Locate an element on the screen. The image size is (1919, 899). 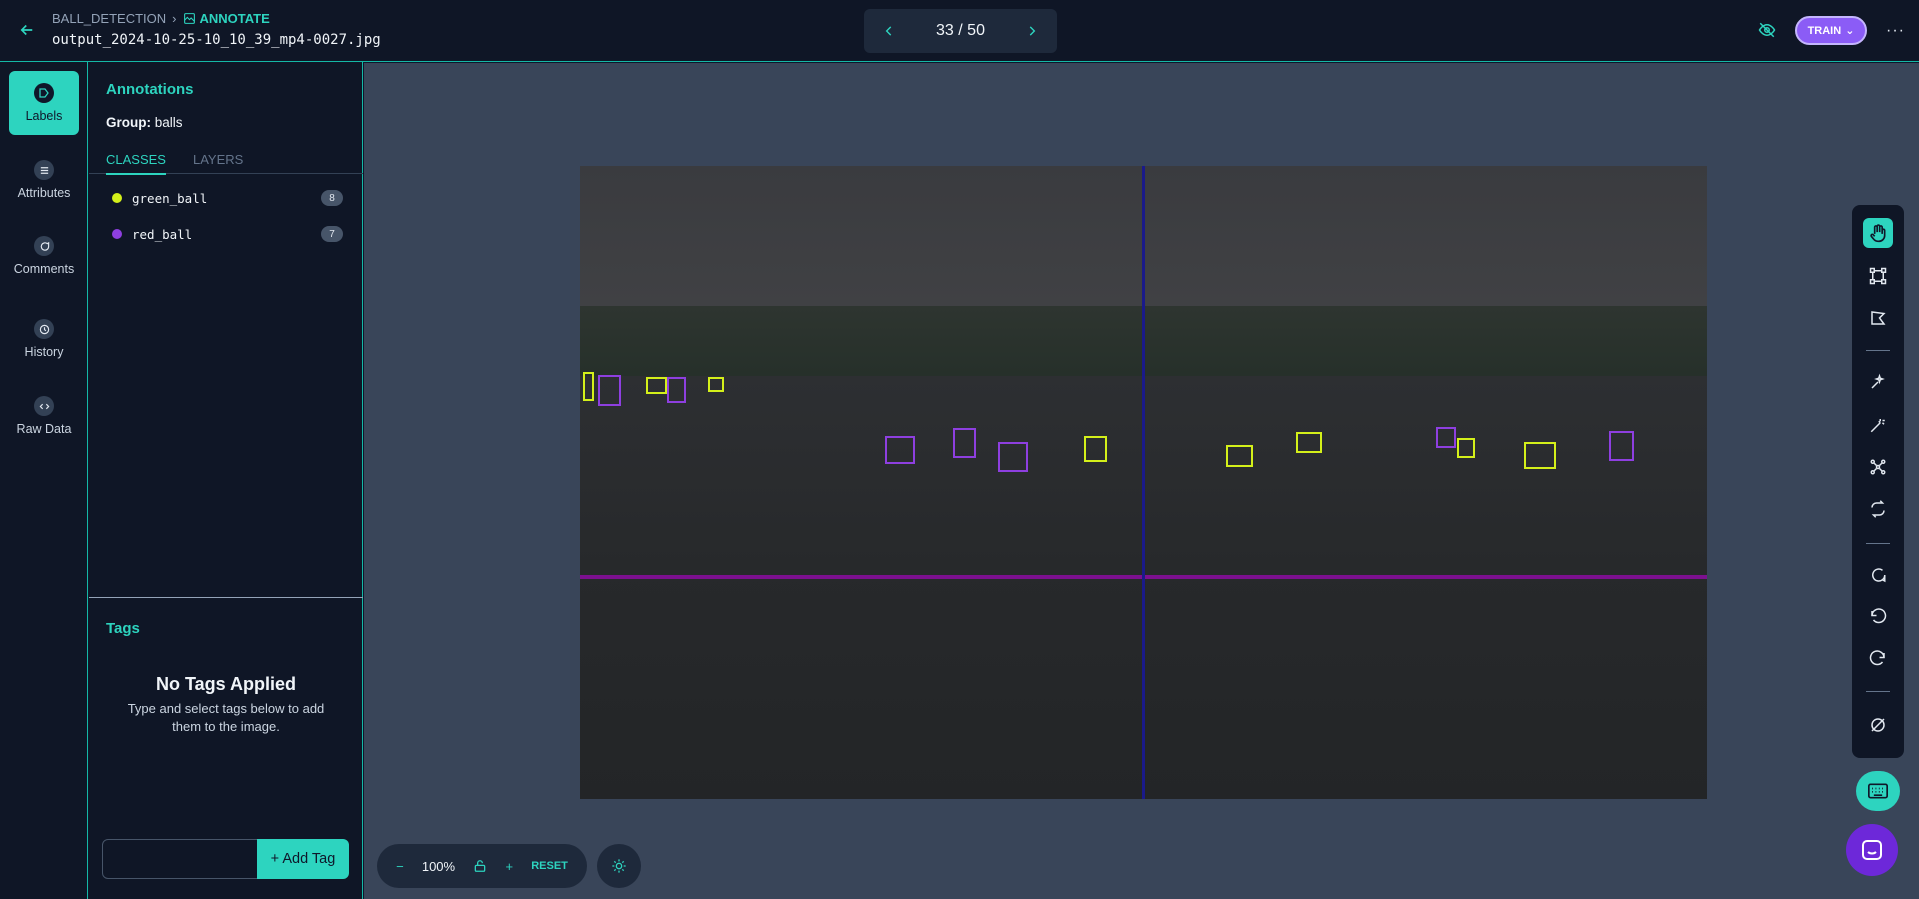
lock-icon is located at coordinates (480, 866).